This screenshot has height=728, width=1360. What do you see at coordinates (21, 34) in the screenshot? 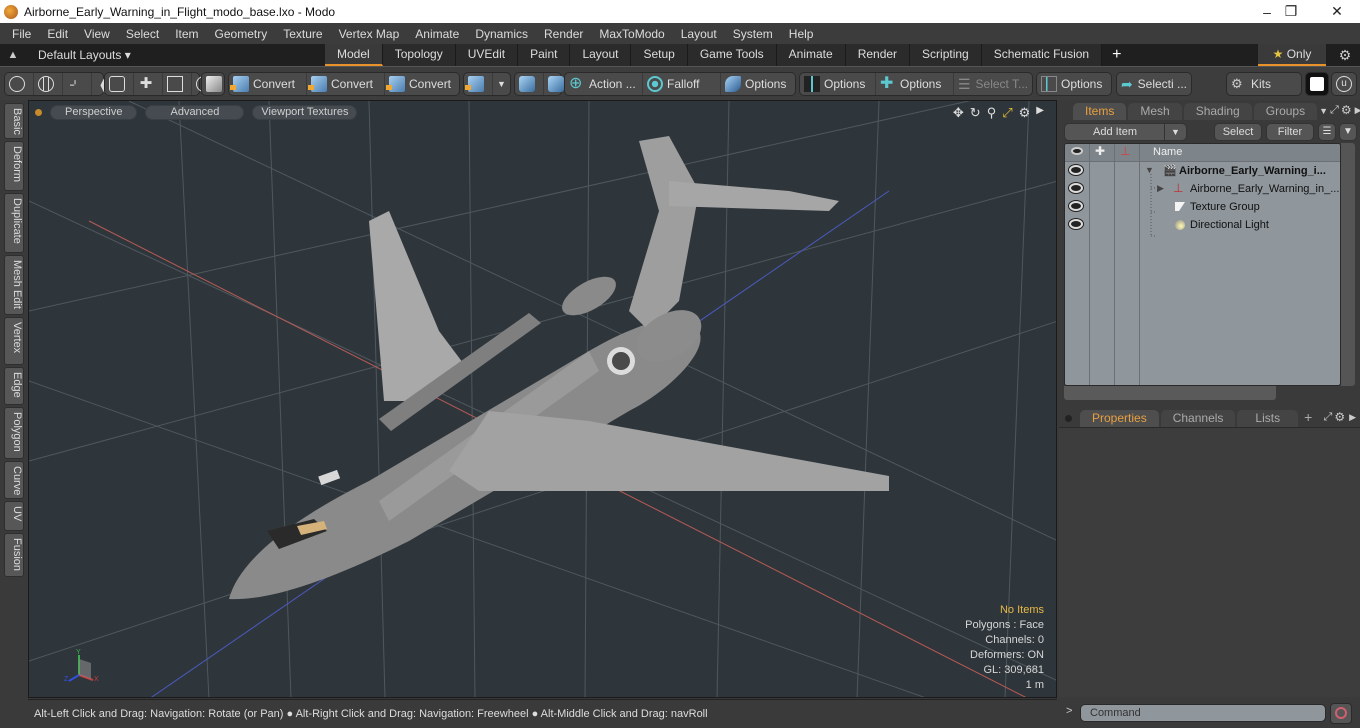
I see `menu-file: File` at bounding box center [21, 34].